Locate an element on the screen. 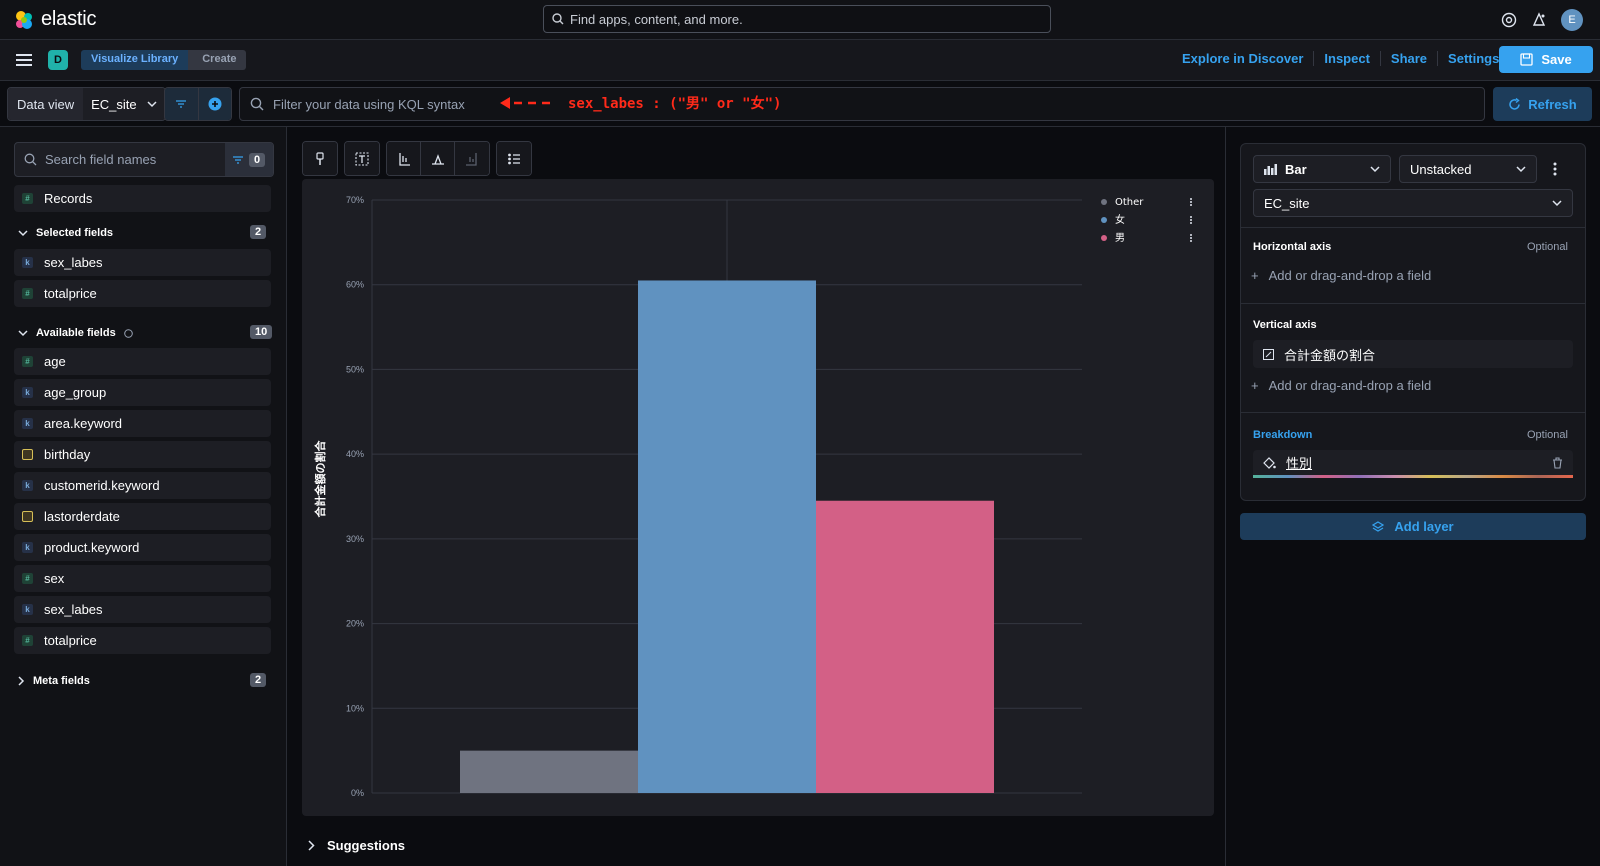 Image resolution: width=1600 pixels, height=866 pixels. dataview-picker: Data view EC_site is located at coordinates (86, 104).